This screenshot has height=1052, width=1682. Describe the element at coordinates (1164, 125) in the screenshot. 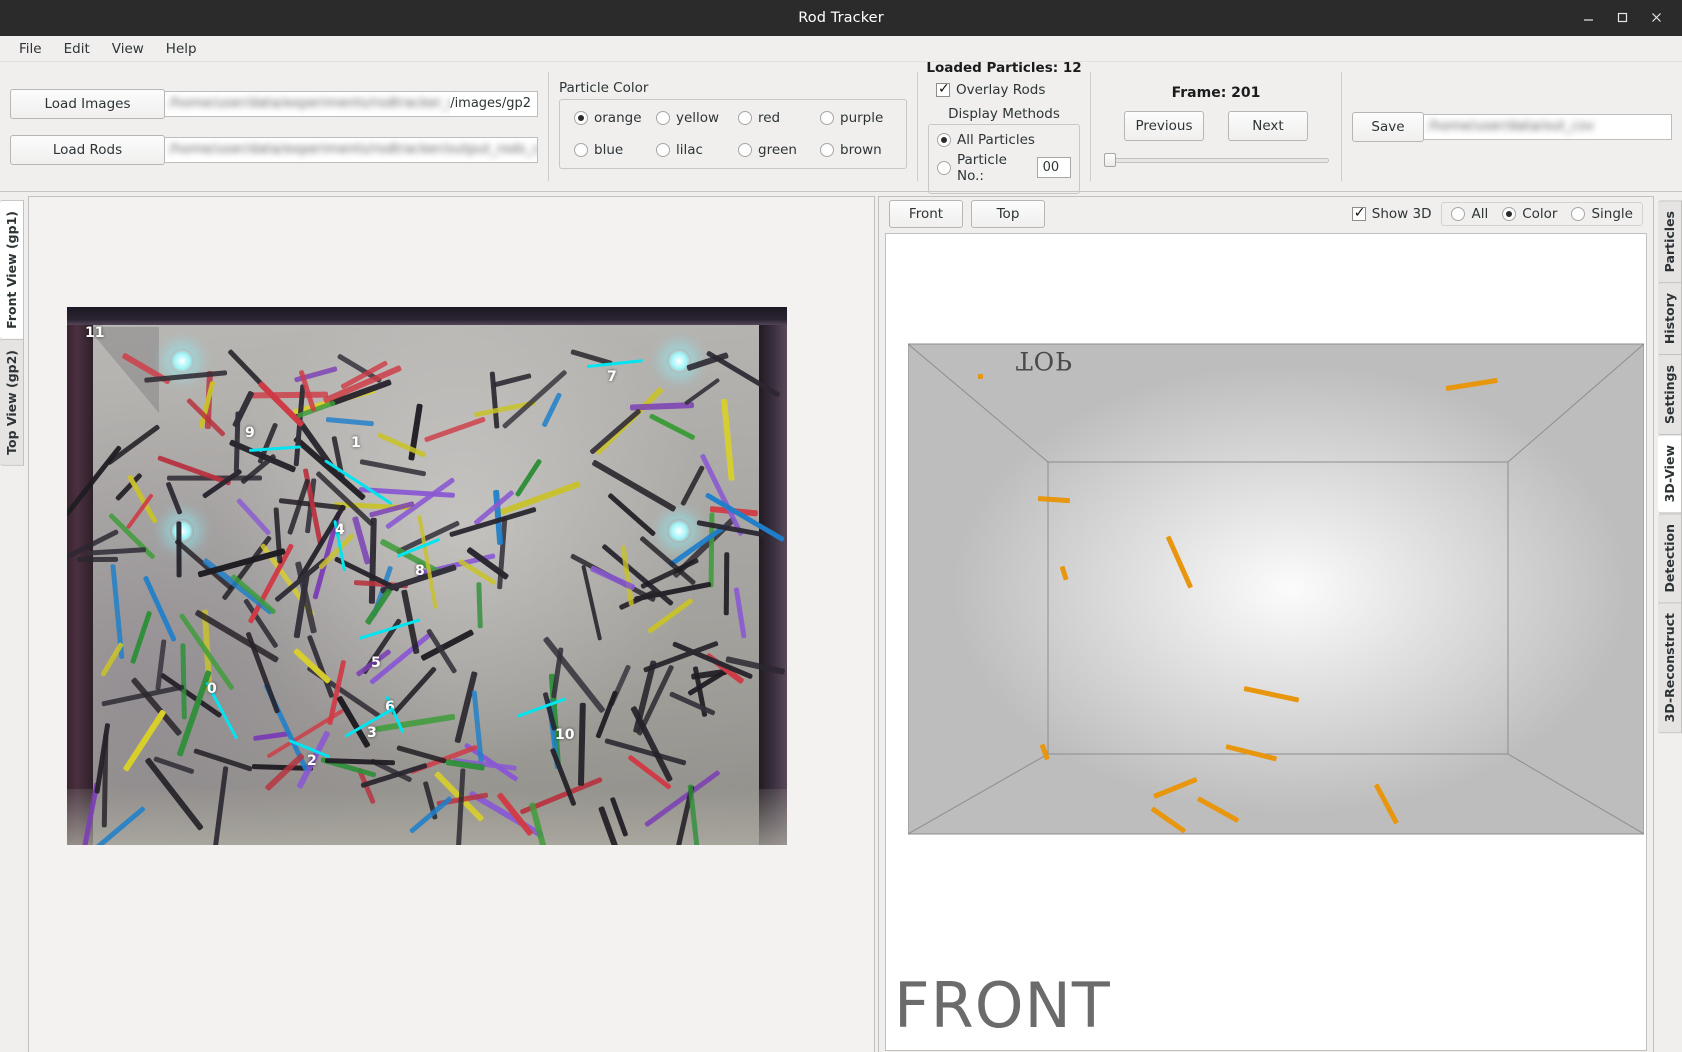

I see `previous-button: Previous` at that location.